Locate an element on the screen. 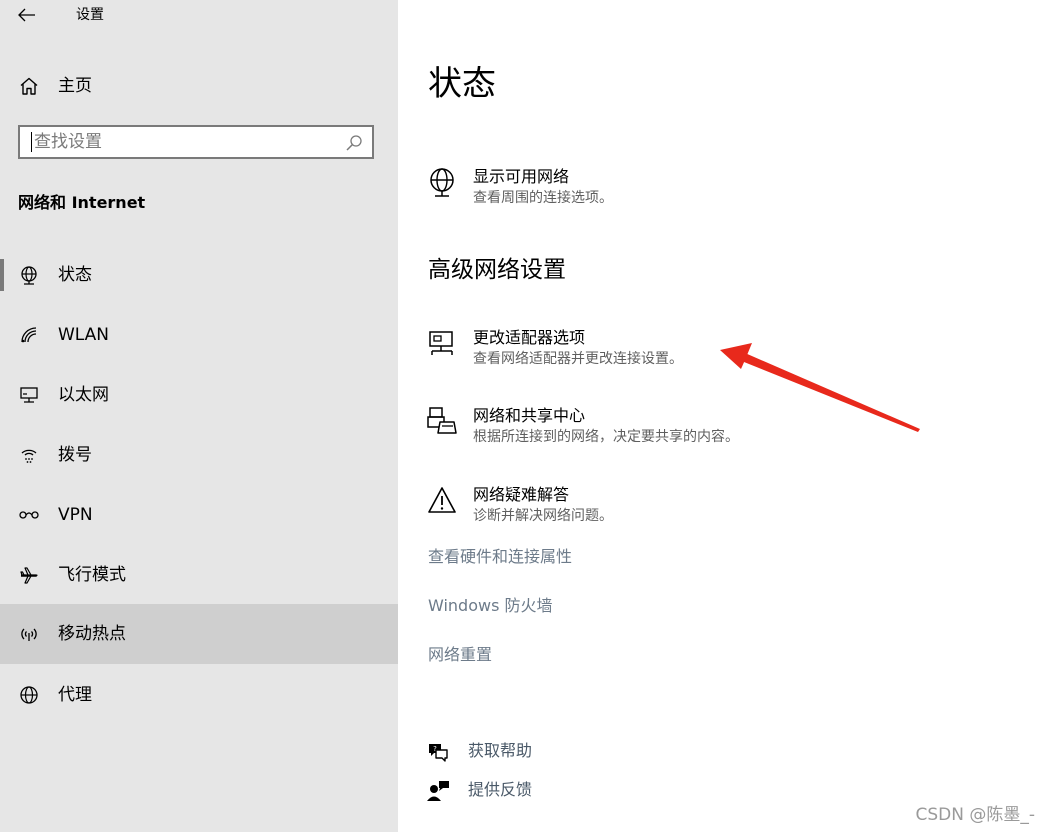 This screenshot has width=1049, height=832. search-icon is located at coordinates (354, 143).